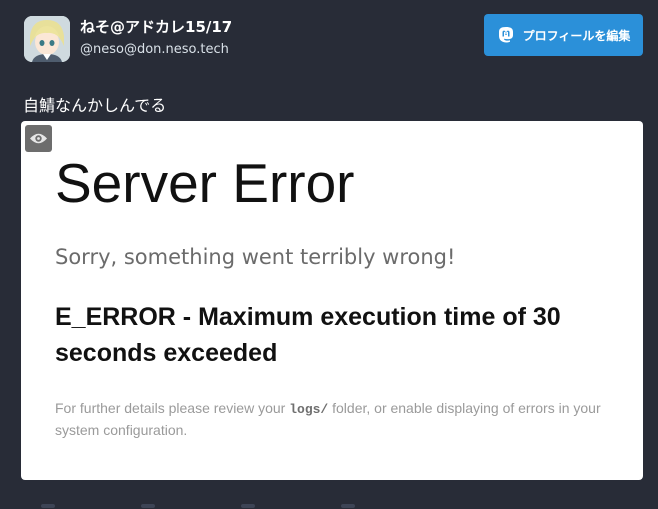 The width and height of the screenshot is (658, 509). I want to click on error-detail-text: For further details please review your, so click(172, 408).